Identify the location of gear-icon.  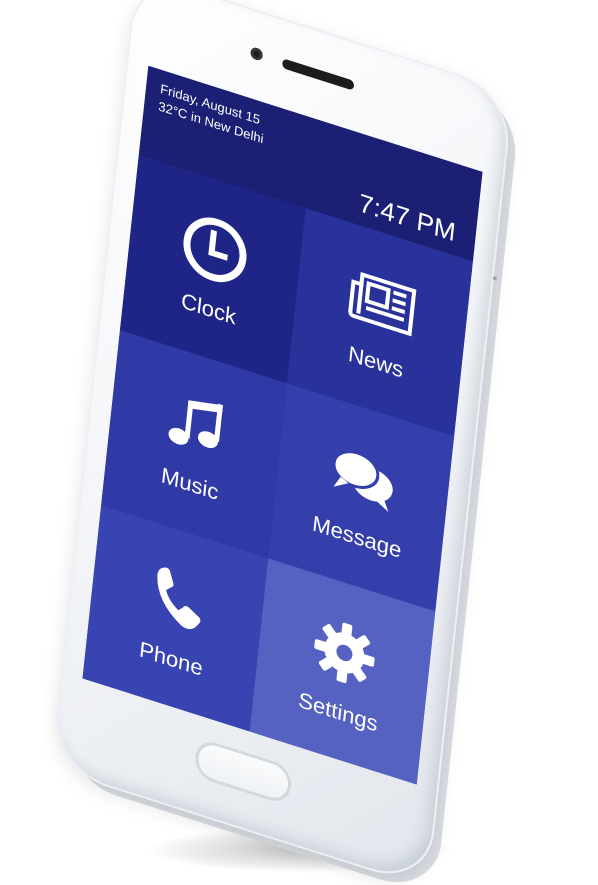
(344, 653).